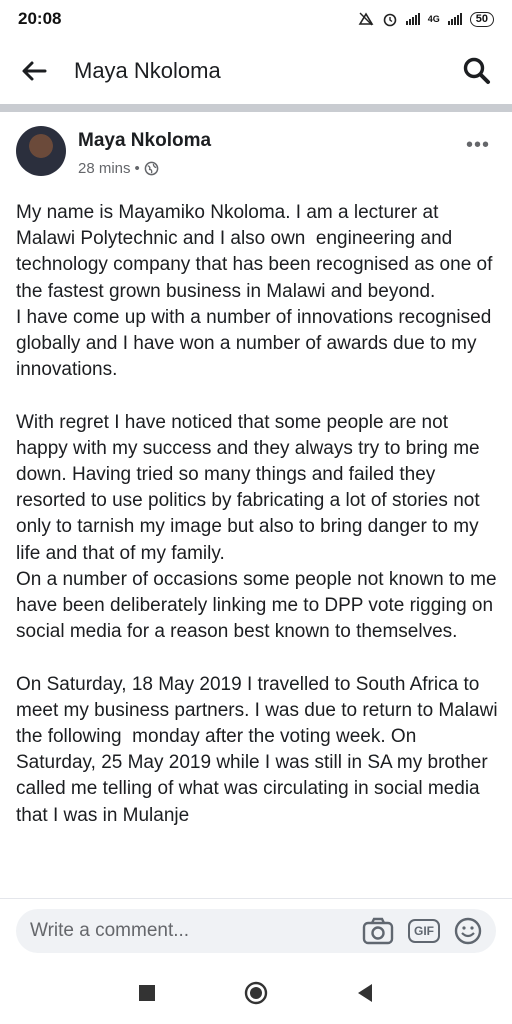  What do you see at coordinates (477, 71) in the screenshot?
I see `search-icon` at bounding box center [477, 71].